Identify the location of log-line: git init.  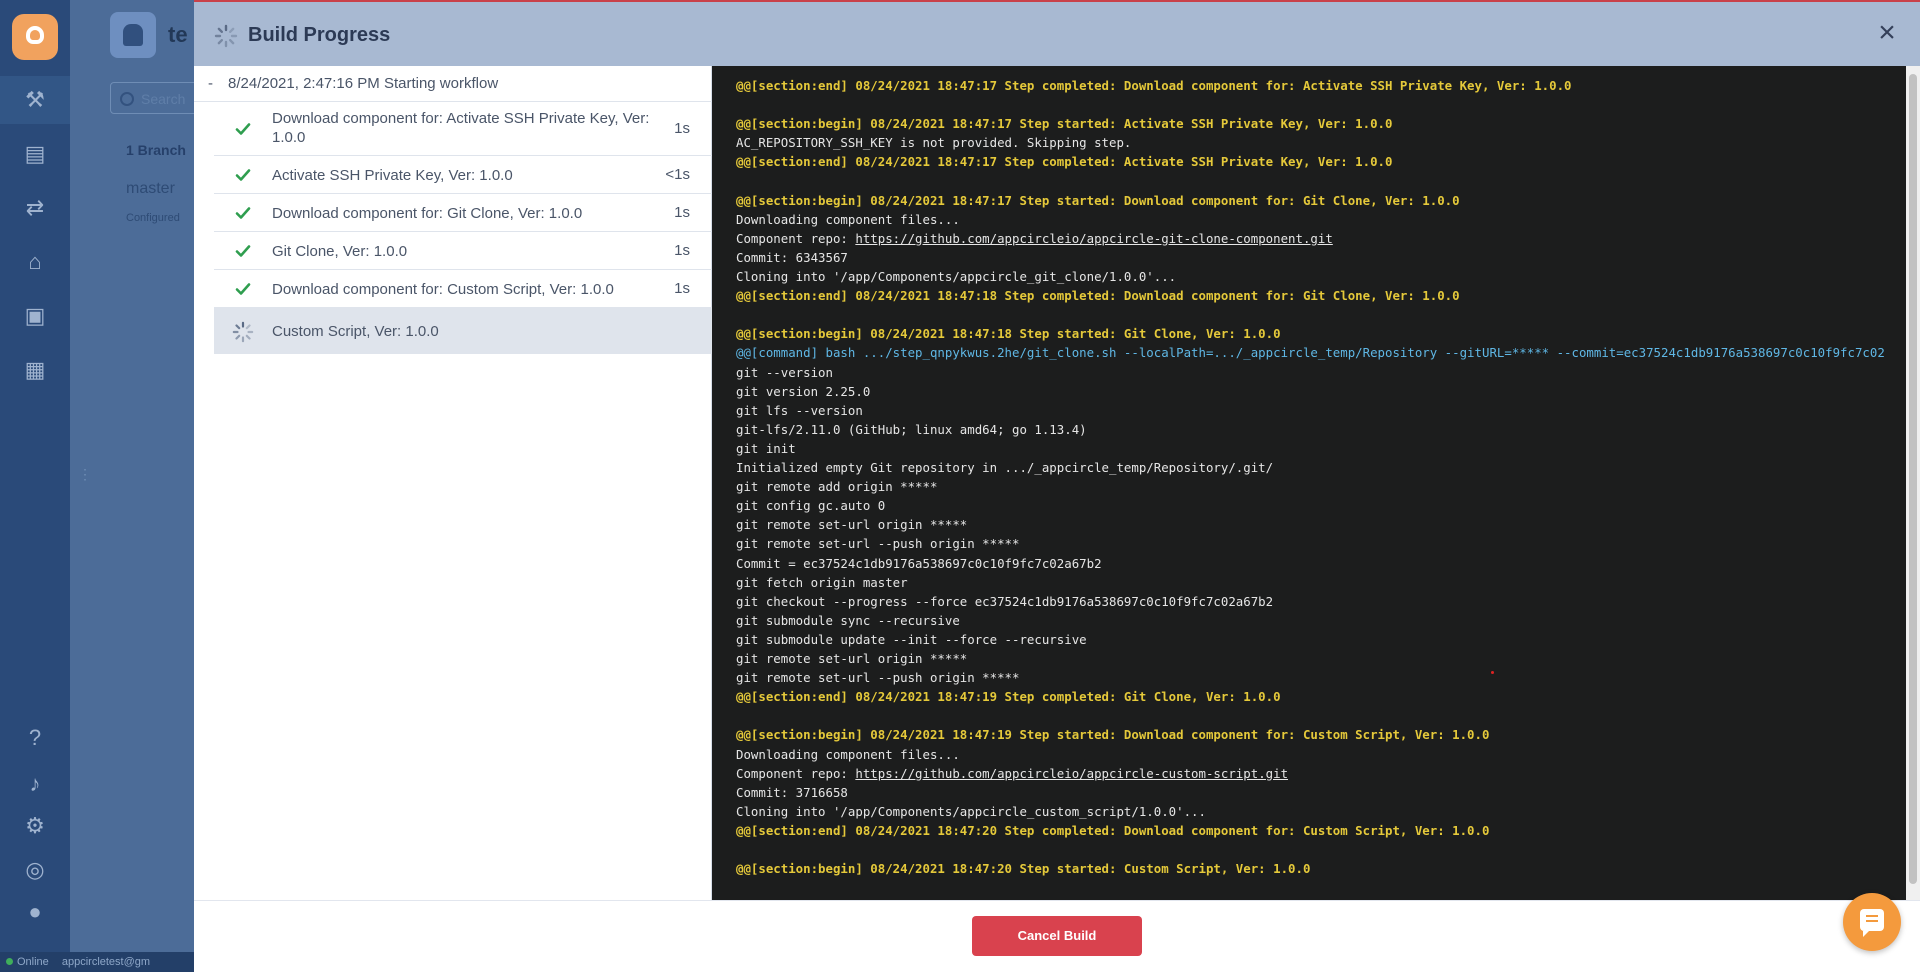
(766, 448).